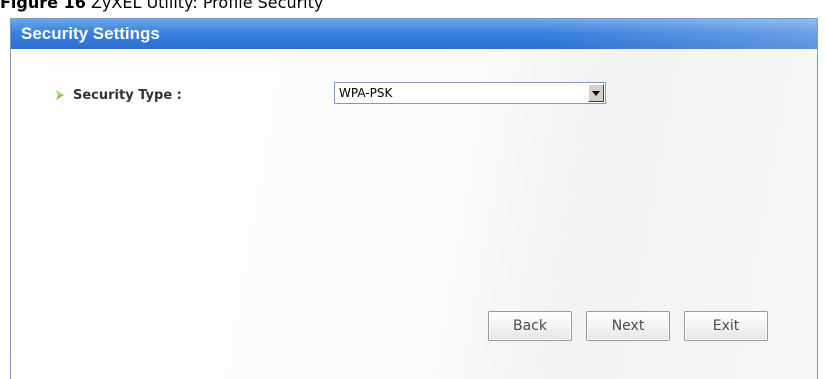 This screenshot has width=826, height=379. Describe the element at coordinates (726, 326) in the screenshot. I see `exit-button: Exit` at that location.